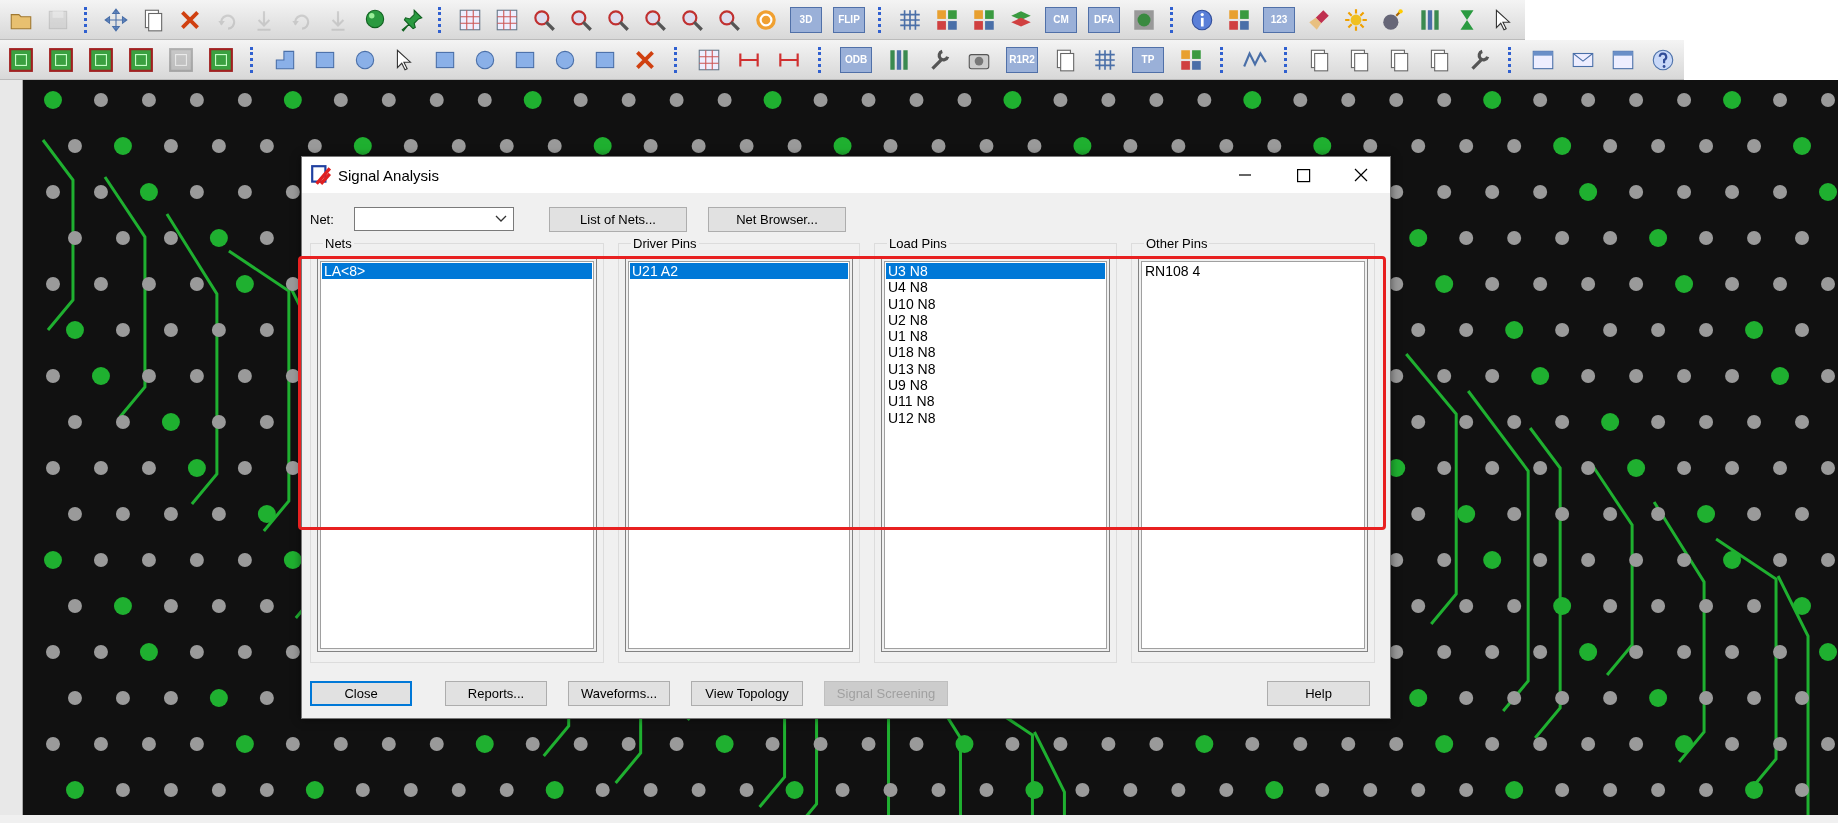  Describe the element at coordinates (338, 243) in the screenshot. I see `list-label: Nets` at that location.